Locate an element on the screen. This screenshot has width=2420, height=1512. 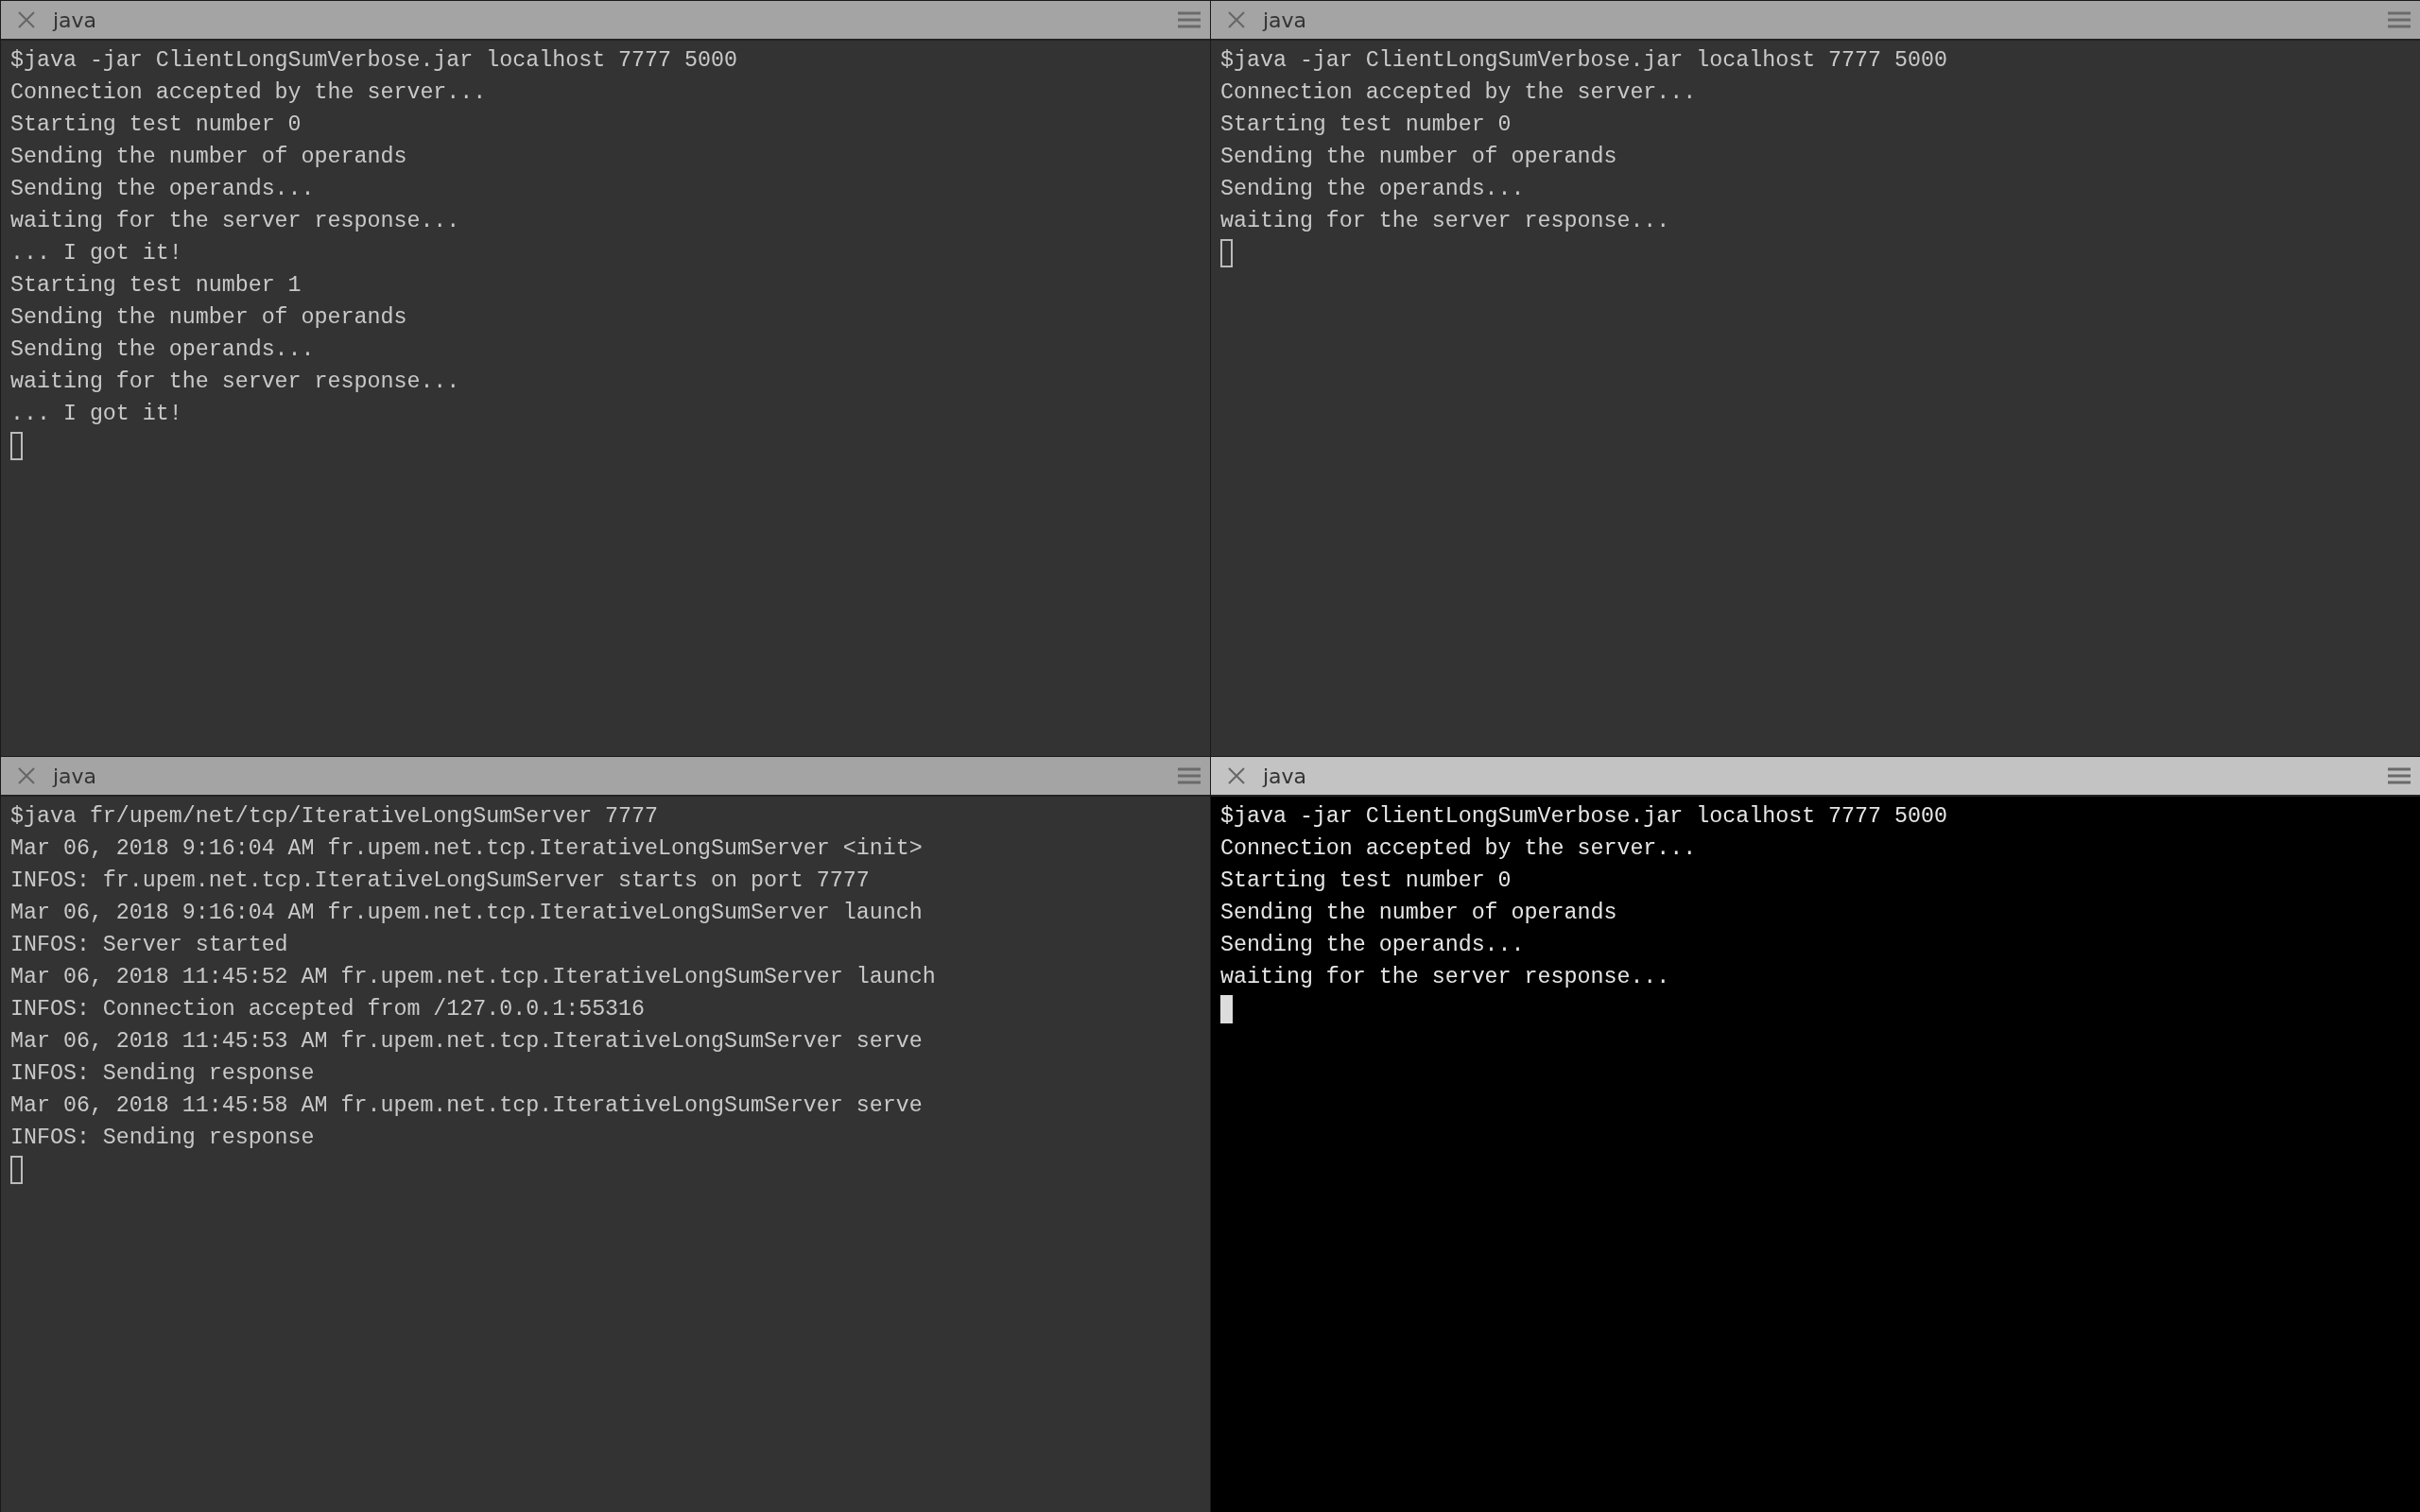
terminal-line: INFOS: fr.upem.net.tcp.IterativeLongSumServer starts on port 7777 is located at coordinates (440, 881).